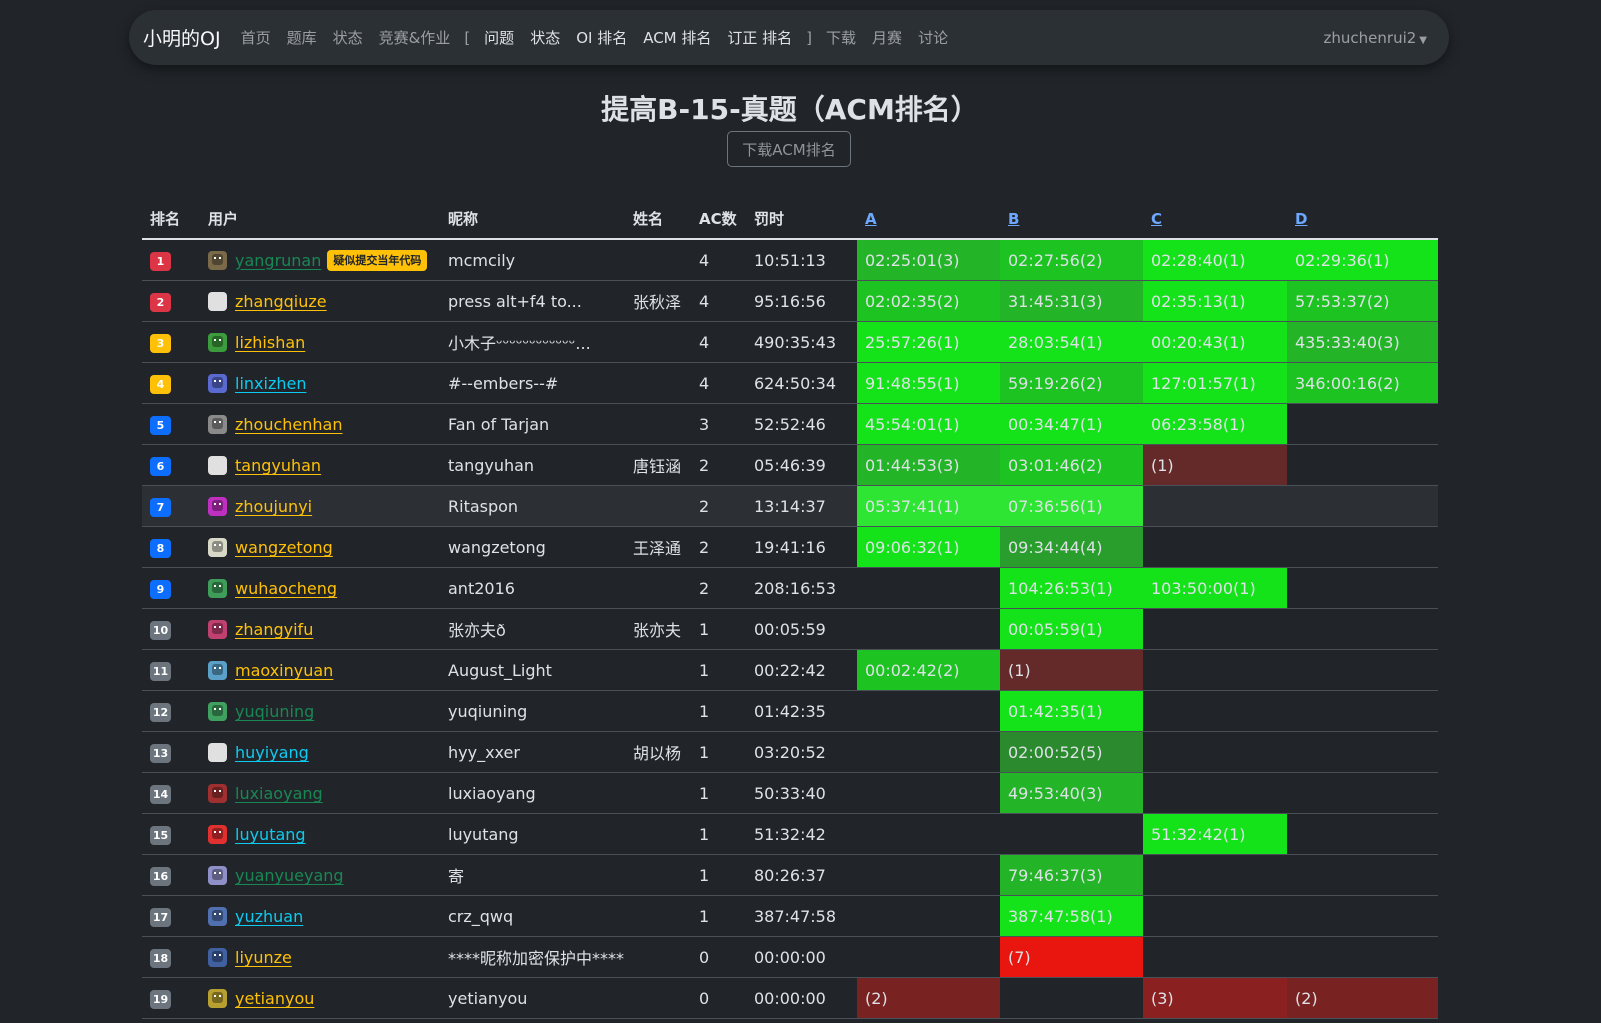  I want to click on problem-b-result: 03:01:46(2), so click(1071, 465).